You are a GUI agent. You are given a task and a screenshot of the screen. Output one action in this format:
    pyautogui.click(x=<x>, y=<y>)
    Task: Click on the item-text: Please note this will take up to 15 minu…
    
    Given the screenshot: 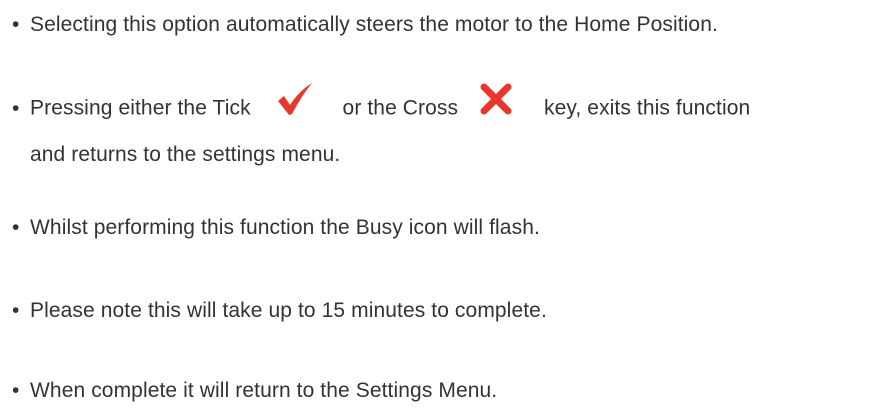 What is the action you would take?
    pyautogui.click(x=288, y=310)
    